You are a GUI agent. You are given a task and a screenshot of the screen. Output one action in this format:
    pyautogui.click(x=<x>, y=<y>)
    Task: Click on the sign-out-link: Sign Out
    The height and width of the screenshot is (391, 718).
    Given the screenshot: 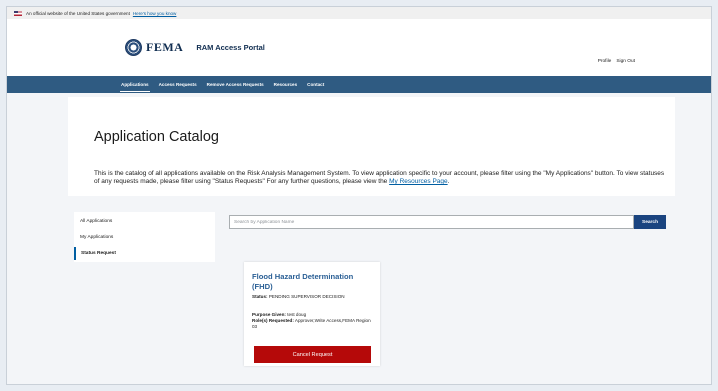 What is the action you would take?
    pyautogui.click(x=625, y=61)
    